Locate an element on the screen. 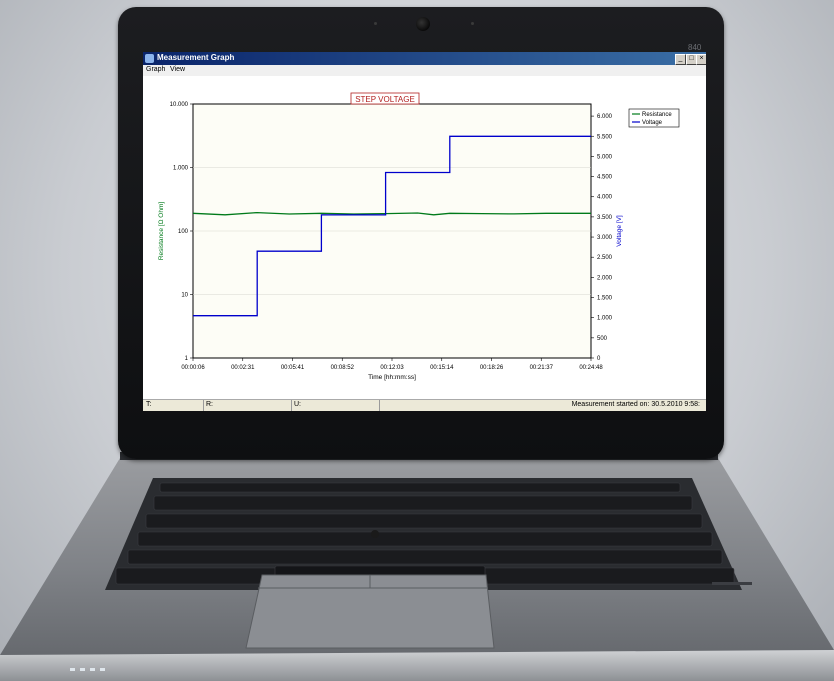  left-tick-label: 1 is located at coordinates (187, 359).